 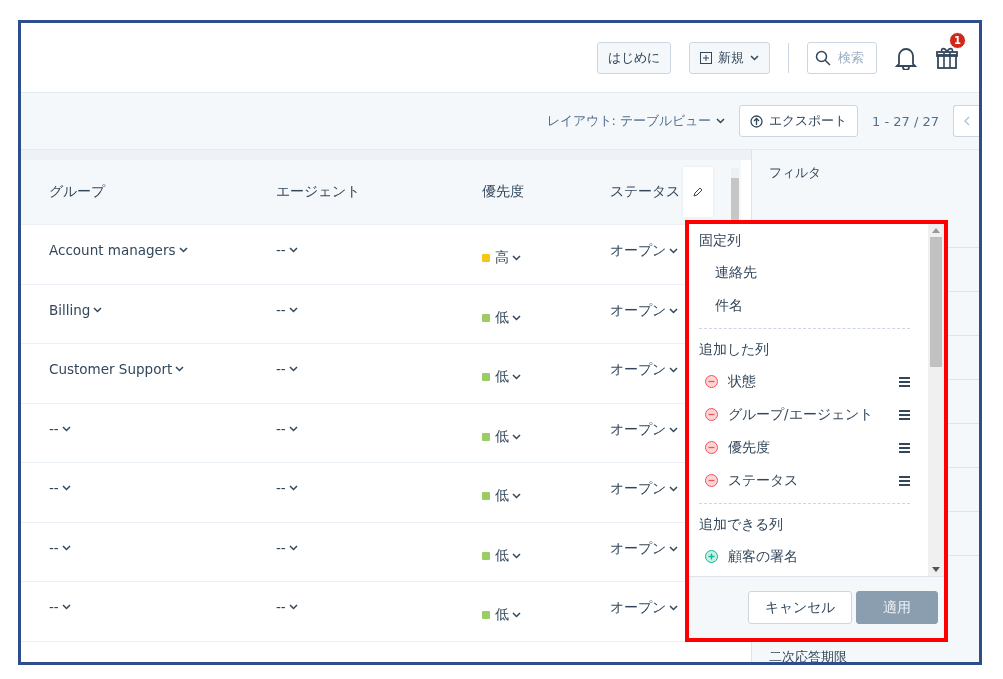 What do you see at coordinates (729, 305) in the screenshot?
I see `column-name: 件名` at bounding box center [729, 305].